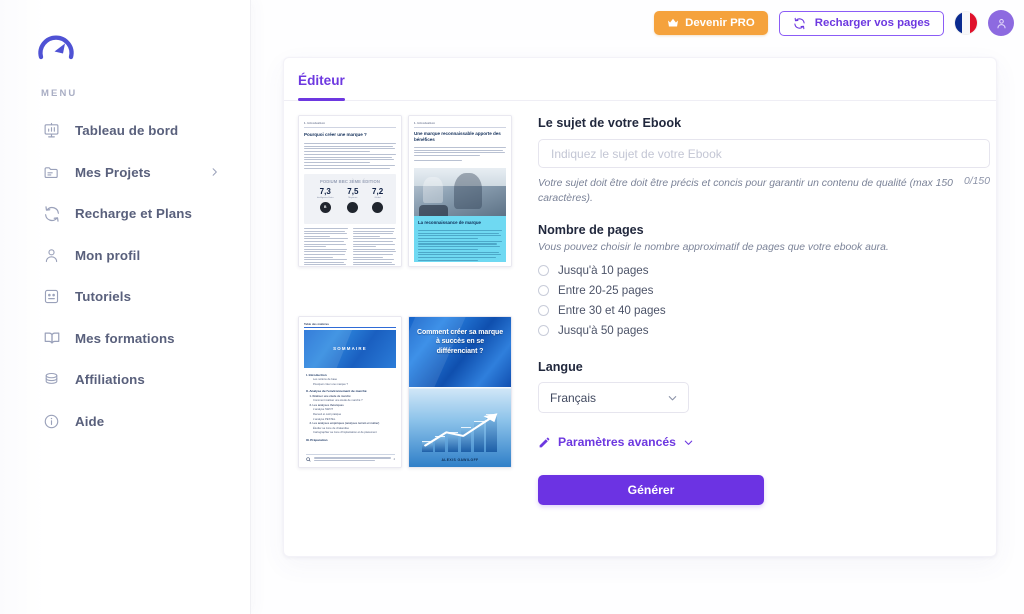 The width and height of the screenshot is (1024, 614). I want to click on radio-option-20-25: Entre 20-25 pages, so click(764, 290).